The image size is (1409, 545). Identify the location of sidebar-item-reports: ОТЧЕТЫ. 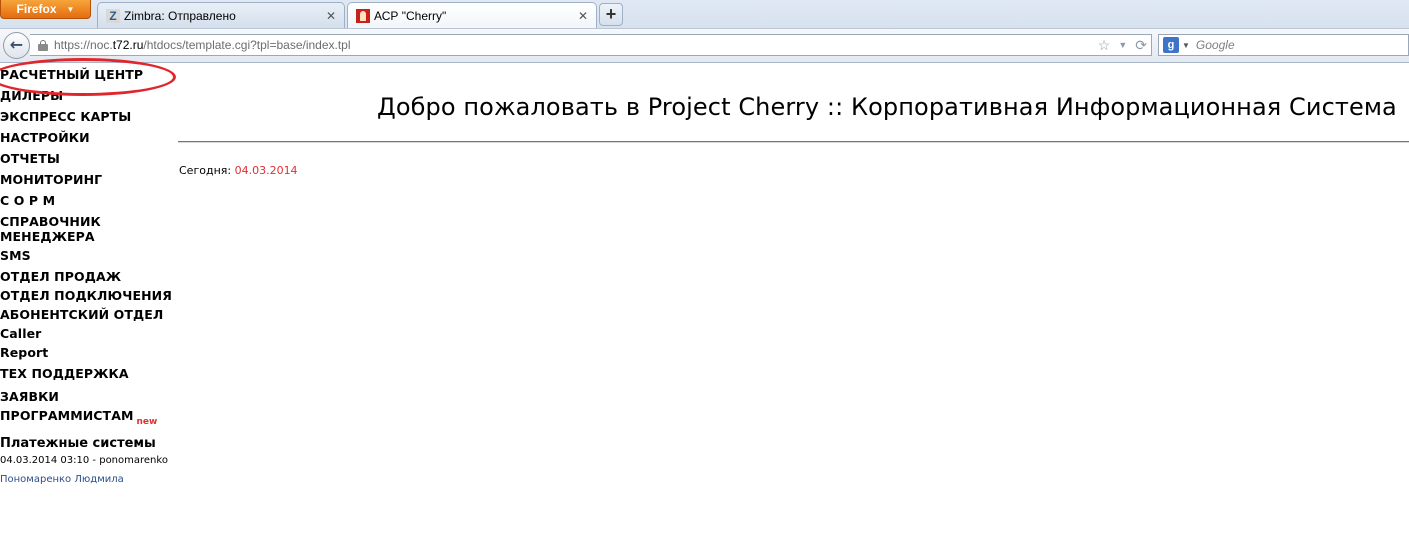
(89, 158).